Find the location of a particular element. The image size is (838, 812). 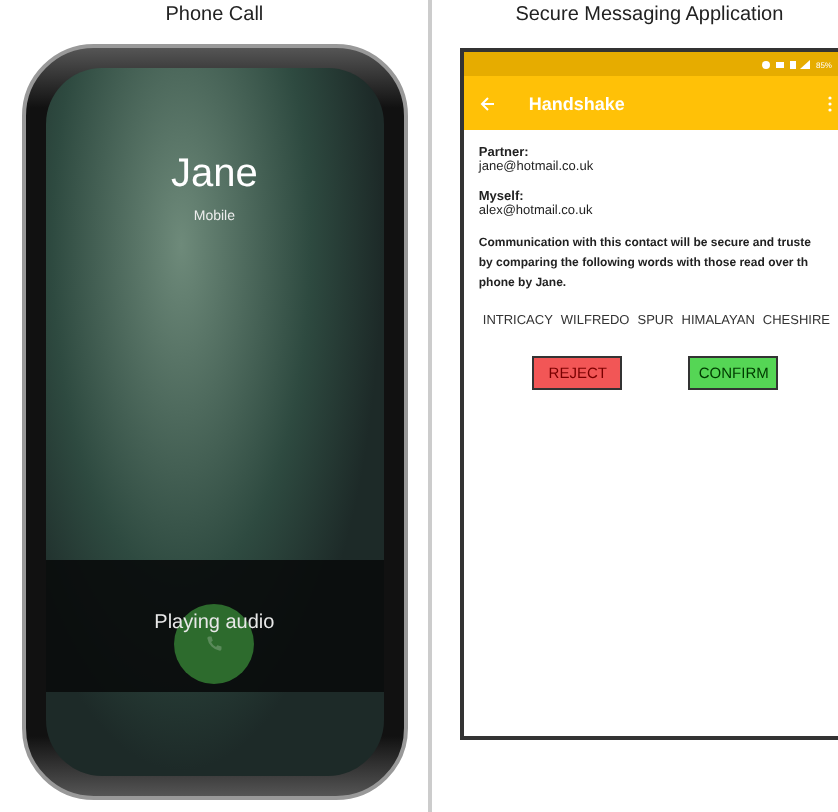

app-bar-title: Handshake is located at coordinates (577, 103).